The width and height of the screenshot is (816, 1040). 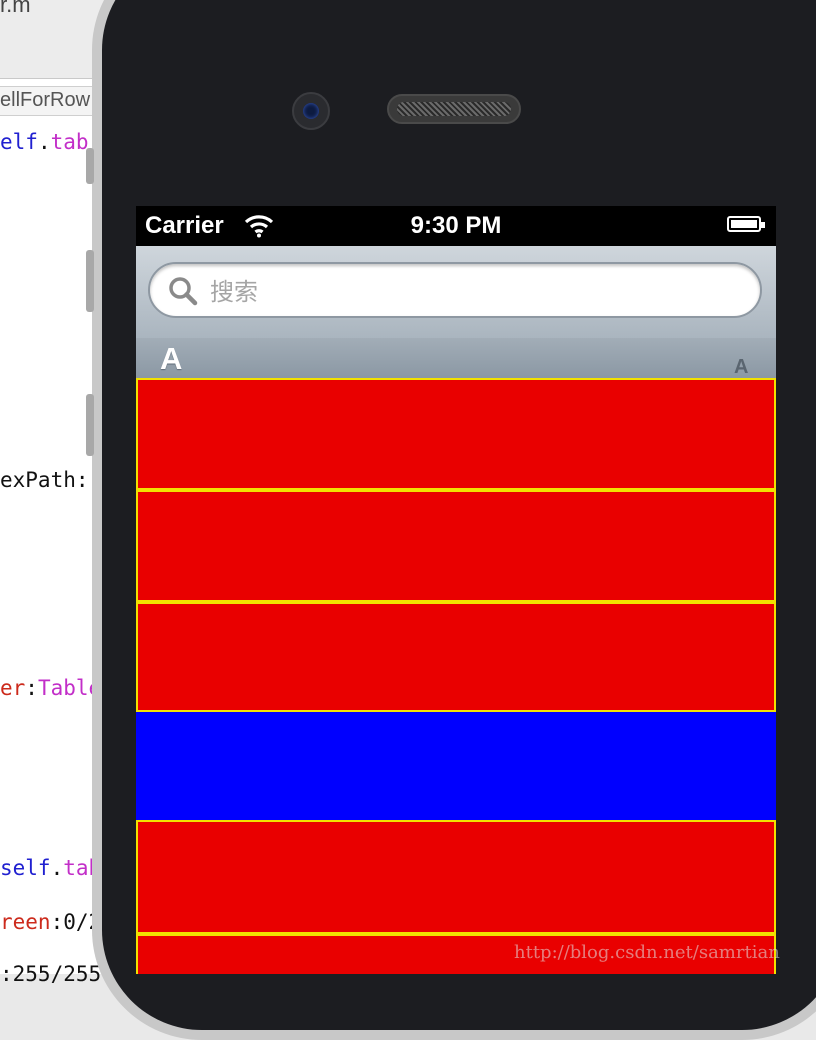 What do you see at coordinates (183, 291) in the screenshot?
I see `search-icon` at bounding box center [183, 291].